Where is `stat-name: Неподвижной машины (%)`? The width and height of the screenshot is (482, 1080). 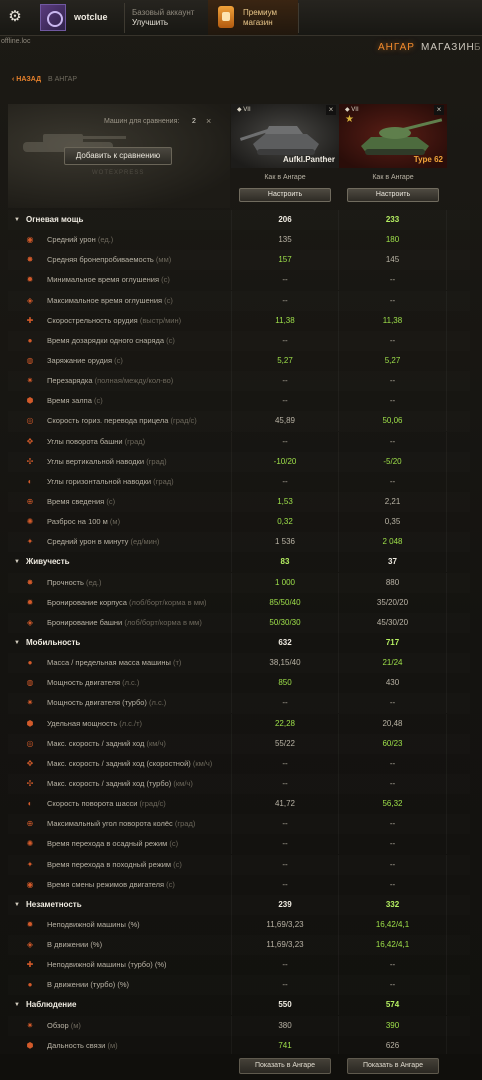
stat-name: Неподвижной машины (%) is located at coordinates (93, 924).